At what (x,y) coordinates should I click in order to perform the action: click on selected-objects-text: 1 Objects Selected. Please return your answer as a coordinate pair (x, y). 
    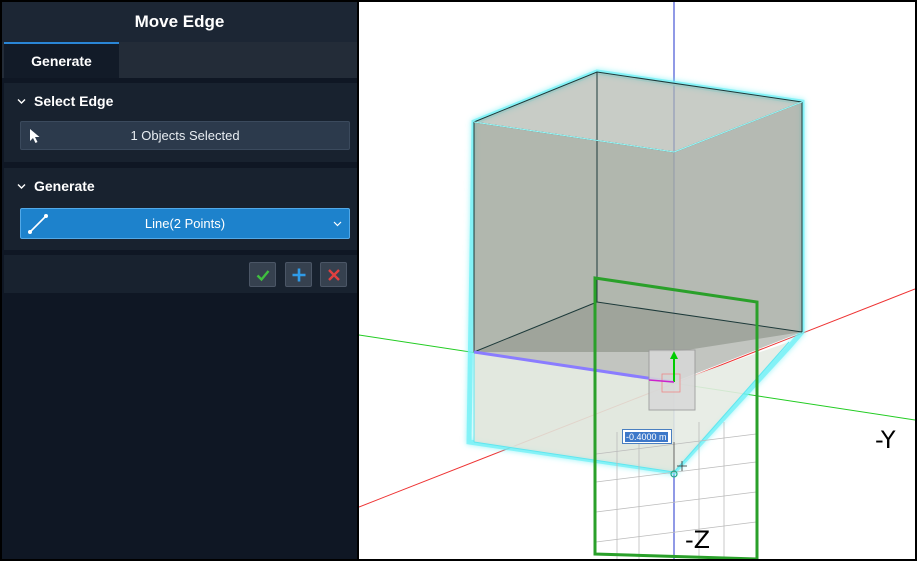
    Looking at the image, I should click on (185, 135).